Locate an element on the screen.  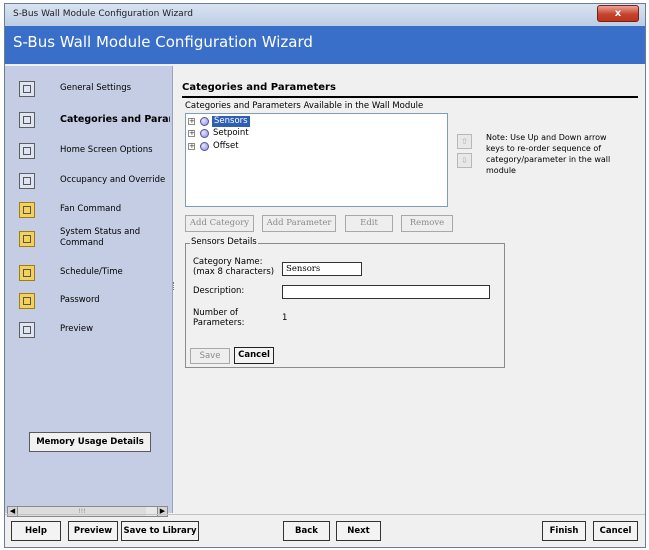
nav-item-preview: Preview is located at coordinates (88, 335).